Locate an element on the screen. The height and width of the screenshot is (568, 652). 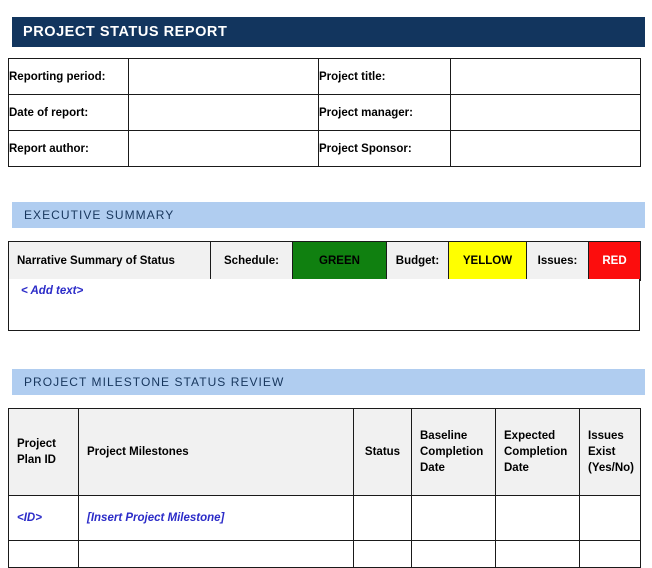
budget-label: Budget: is located at coordinates (417, 261).